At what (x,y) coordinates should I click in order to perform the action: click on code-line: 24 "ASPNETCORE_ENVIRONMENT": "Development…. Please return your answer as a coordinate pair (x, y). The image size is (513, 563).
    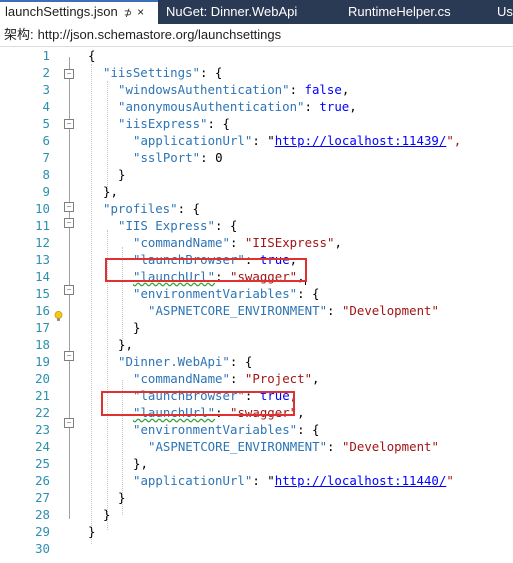
    Looking at the image, I should click on (256, 446).